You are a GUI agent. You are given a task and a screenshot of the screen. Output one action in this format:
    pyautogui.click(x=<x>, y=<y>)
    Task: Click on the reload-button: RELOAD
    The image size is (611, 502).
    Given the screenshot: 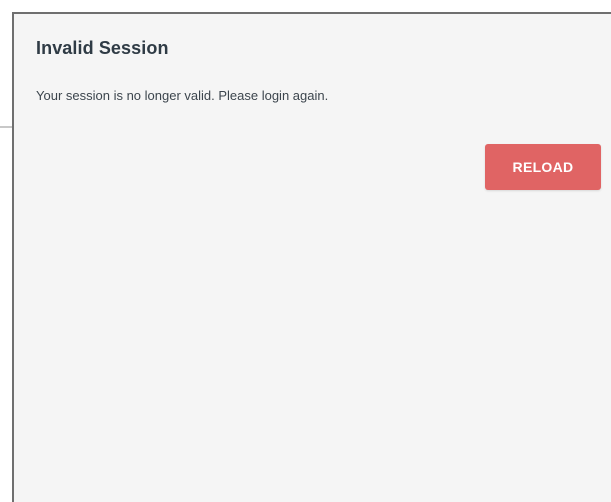 What is the action you would take?
    pyautogui.click(x=543, y=167)
    